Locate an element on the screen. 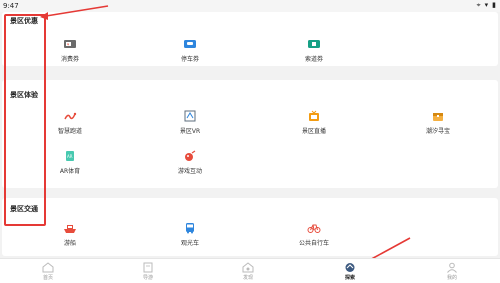 The image size is (500, 283). tab-discover: 发现 is located at coordinates (248, 271).